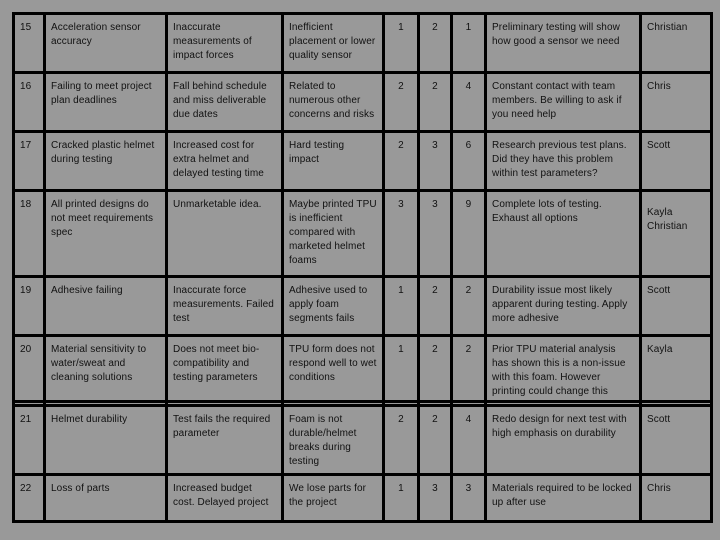 This screenshot has height=540, width=720. I want to click on risk-id-cell: 18, so click(29, 233).